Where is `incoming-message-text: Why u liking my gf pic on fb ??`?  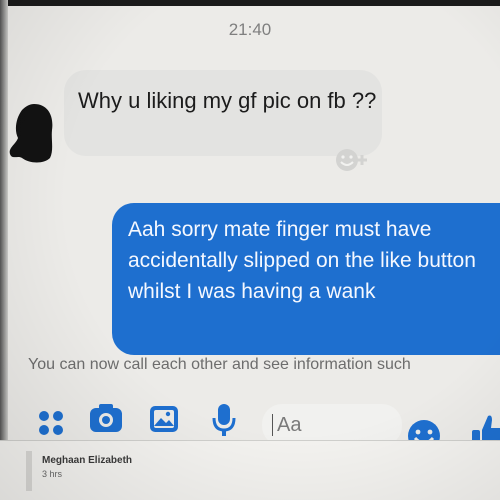
incoming-message-text: Why u liking my gf pic on fb ?? is located at coordinates (227, 100).